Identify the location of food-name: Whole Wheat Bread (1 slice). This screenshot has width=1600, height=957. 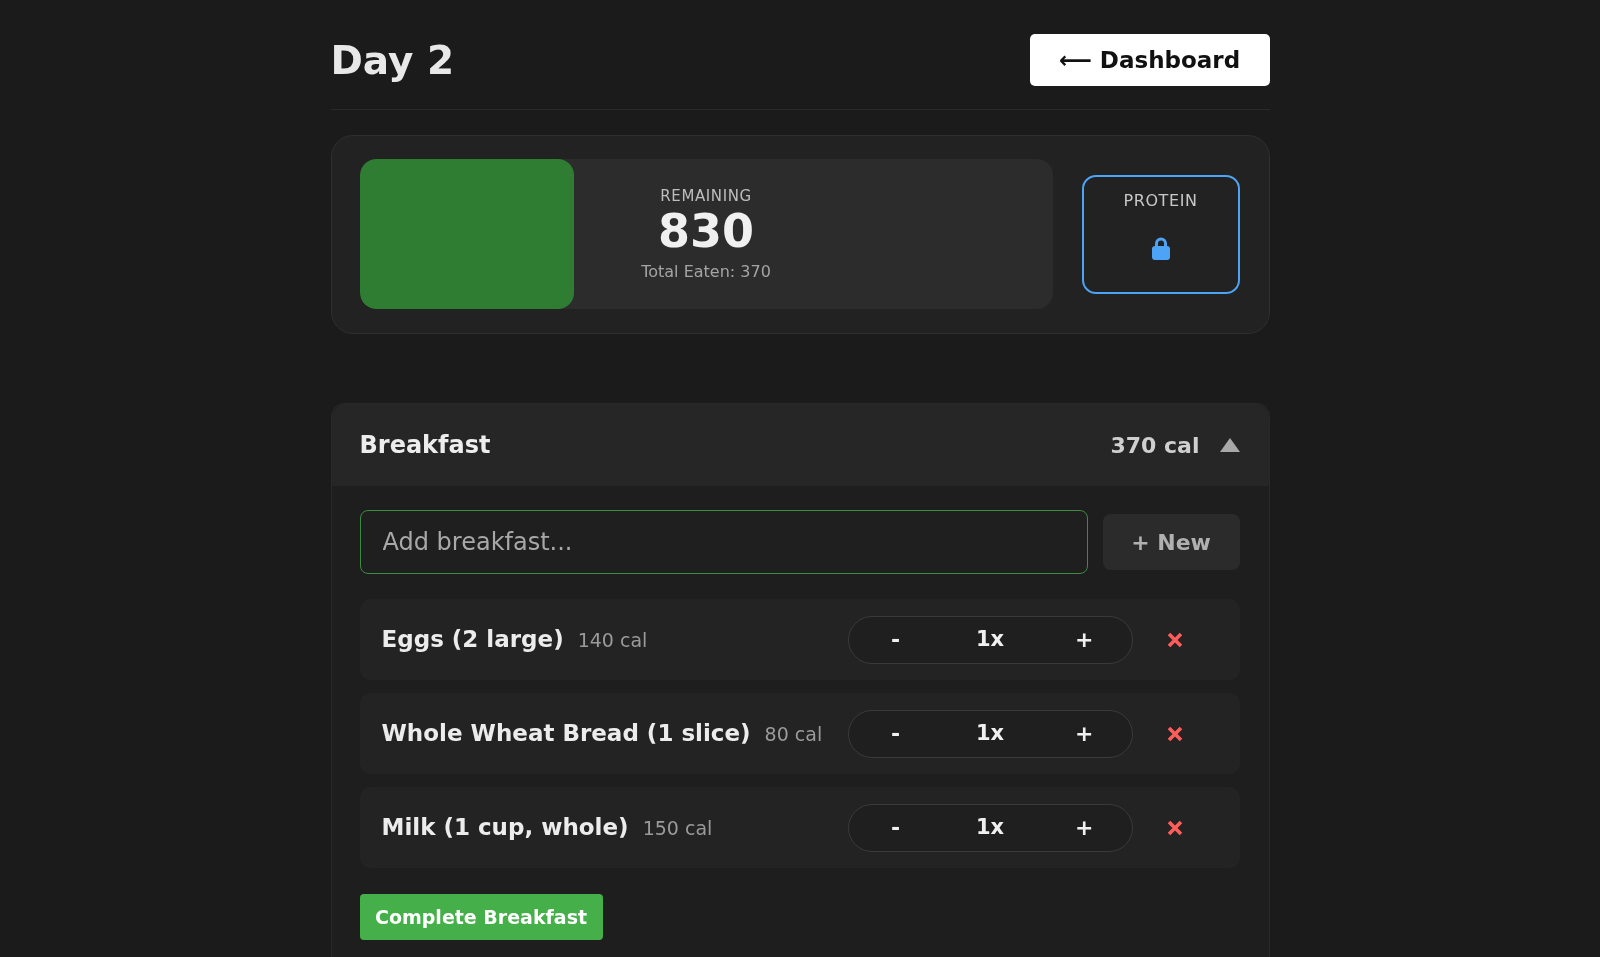
(566, 734).